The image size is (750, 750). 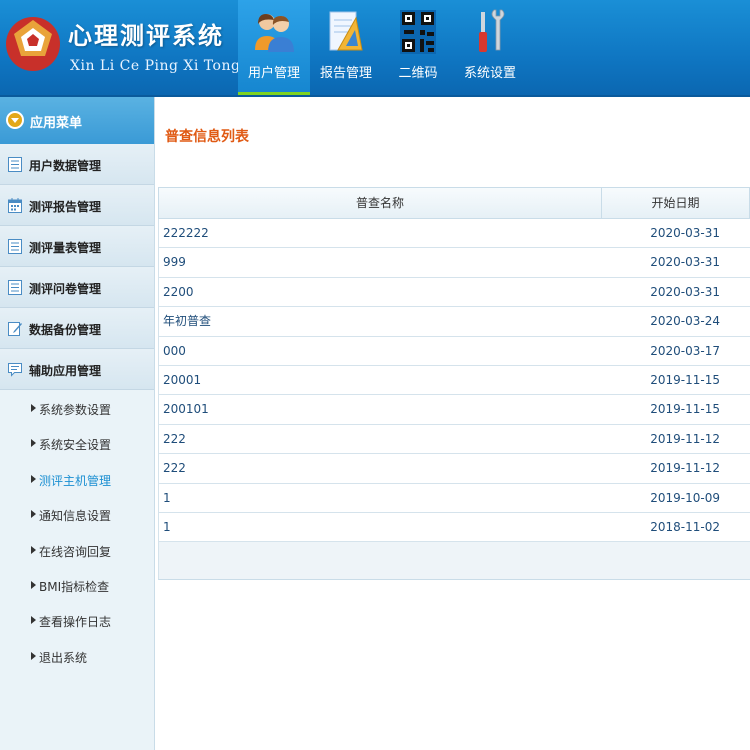 I want to click on submenu-label: 退出系统, so click(x=63, y=657).